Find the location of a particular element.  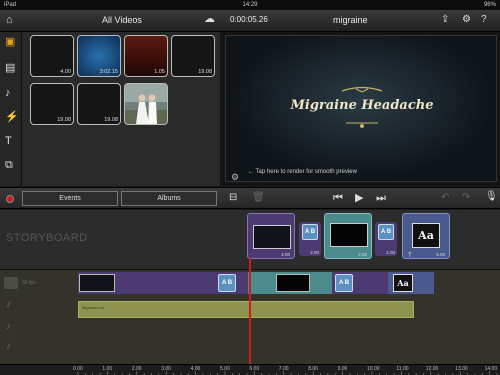

library-icon: ⧉ is located at coordinates (9, 165).